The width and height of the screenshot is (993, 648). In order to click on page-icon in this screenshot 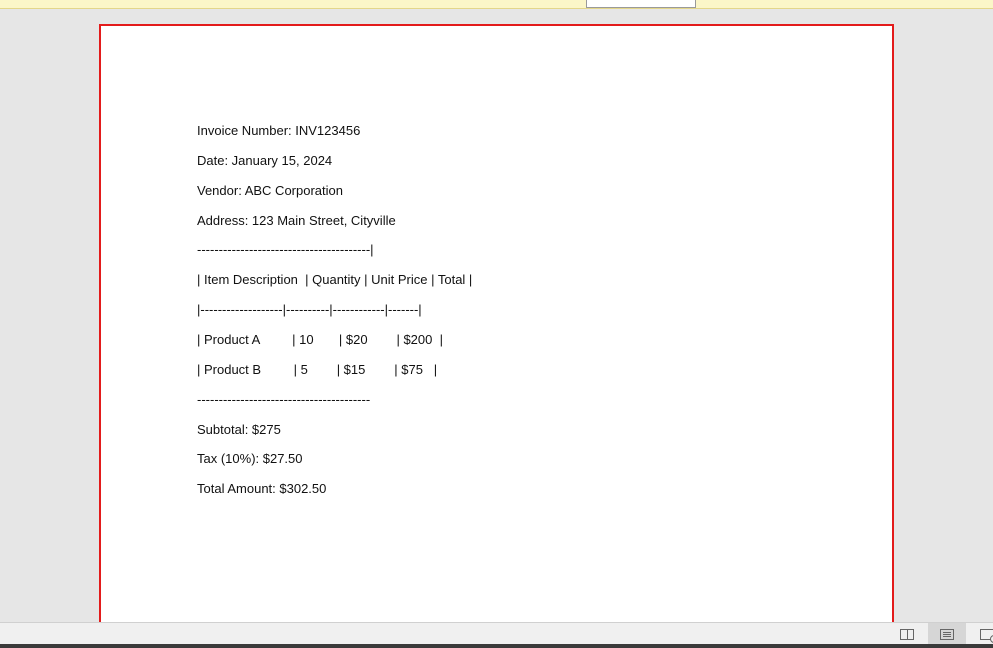, I will do `click(947, 634)`.